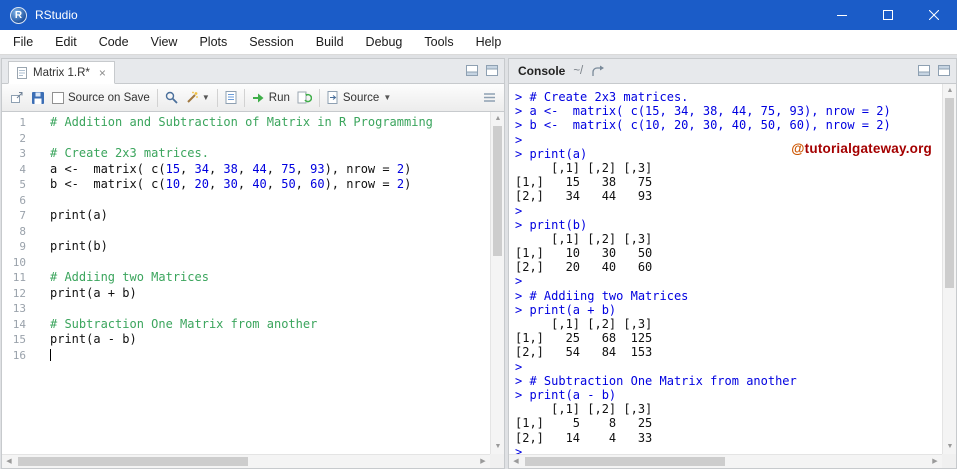 Image resolution: width=957 pixels, height=469 pixels. What do you see at coordinates (868, 148) in the screenshot?
I see `watermark-text: tutorialgateway.org` at bounding box center [868, 148].